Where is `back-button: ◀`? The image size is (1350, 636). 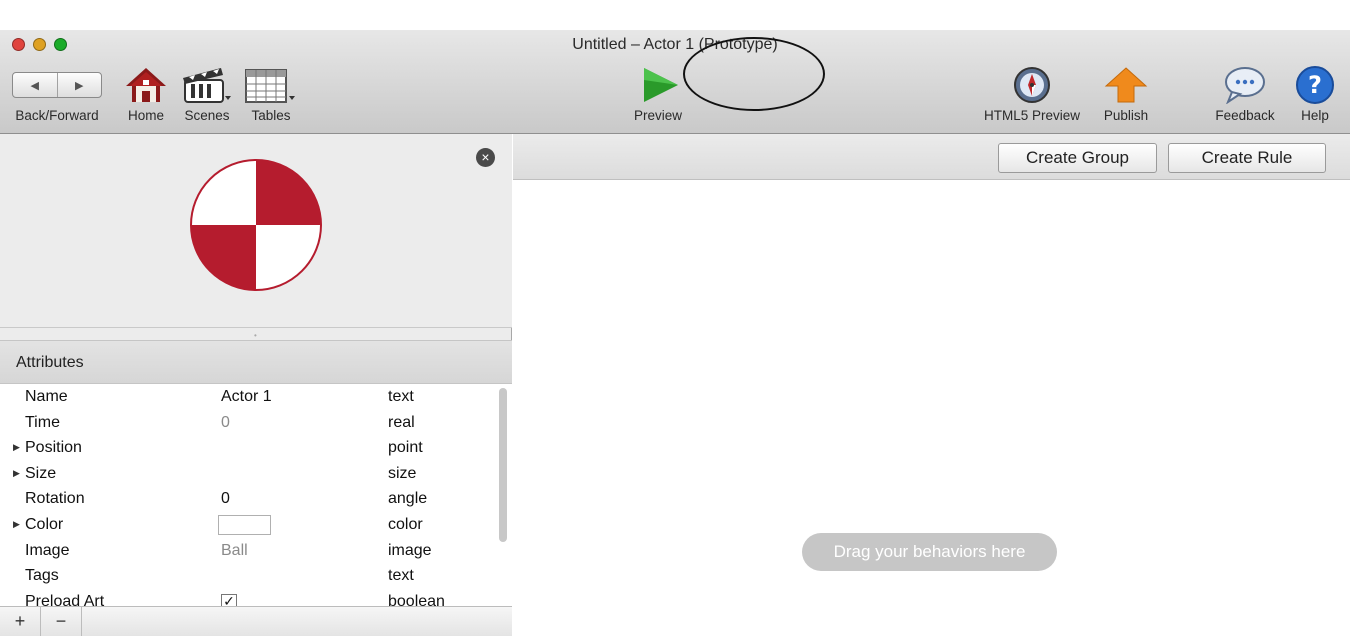
back-button: ◀ is located at coordinates (35, 85).